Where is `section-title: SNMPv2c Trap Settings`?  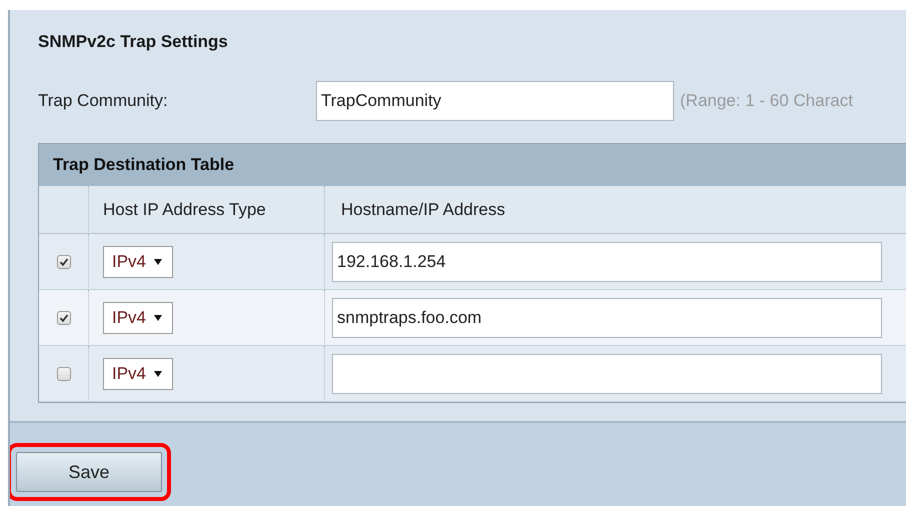
section-title: SNMPv2c Trap Settings is located at coordinates (133, 42).